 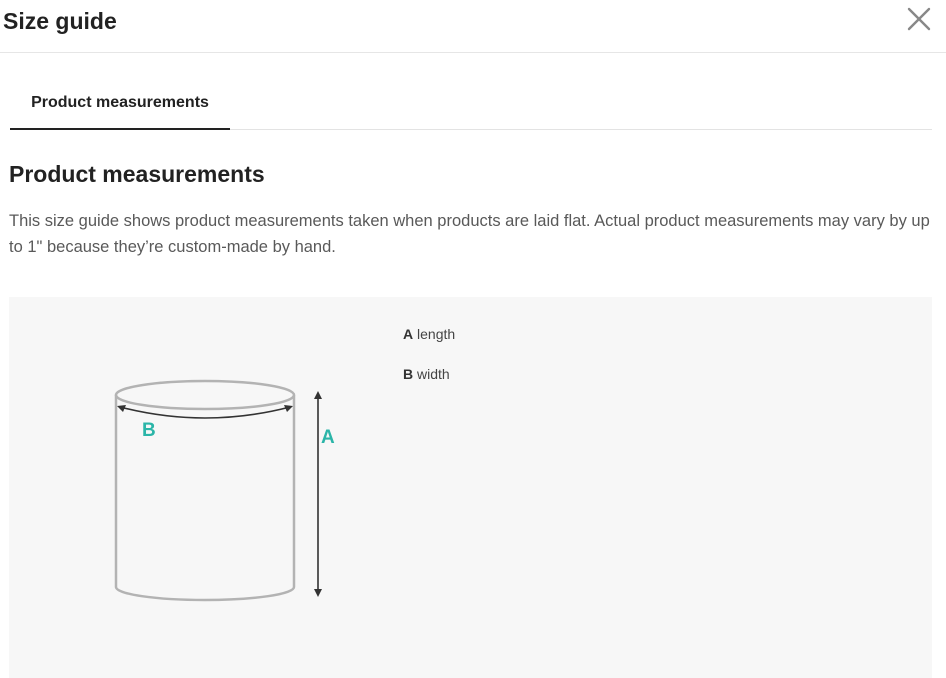 I want to click on close-button, so click(x=919, y=19).